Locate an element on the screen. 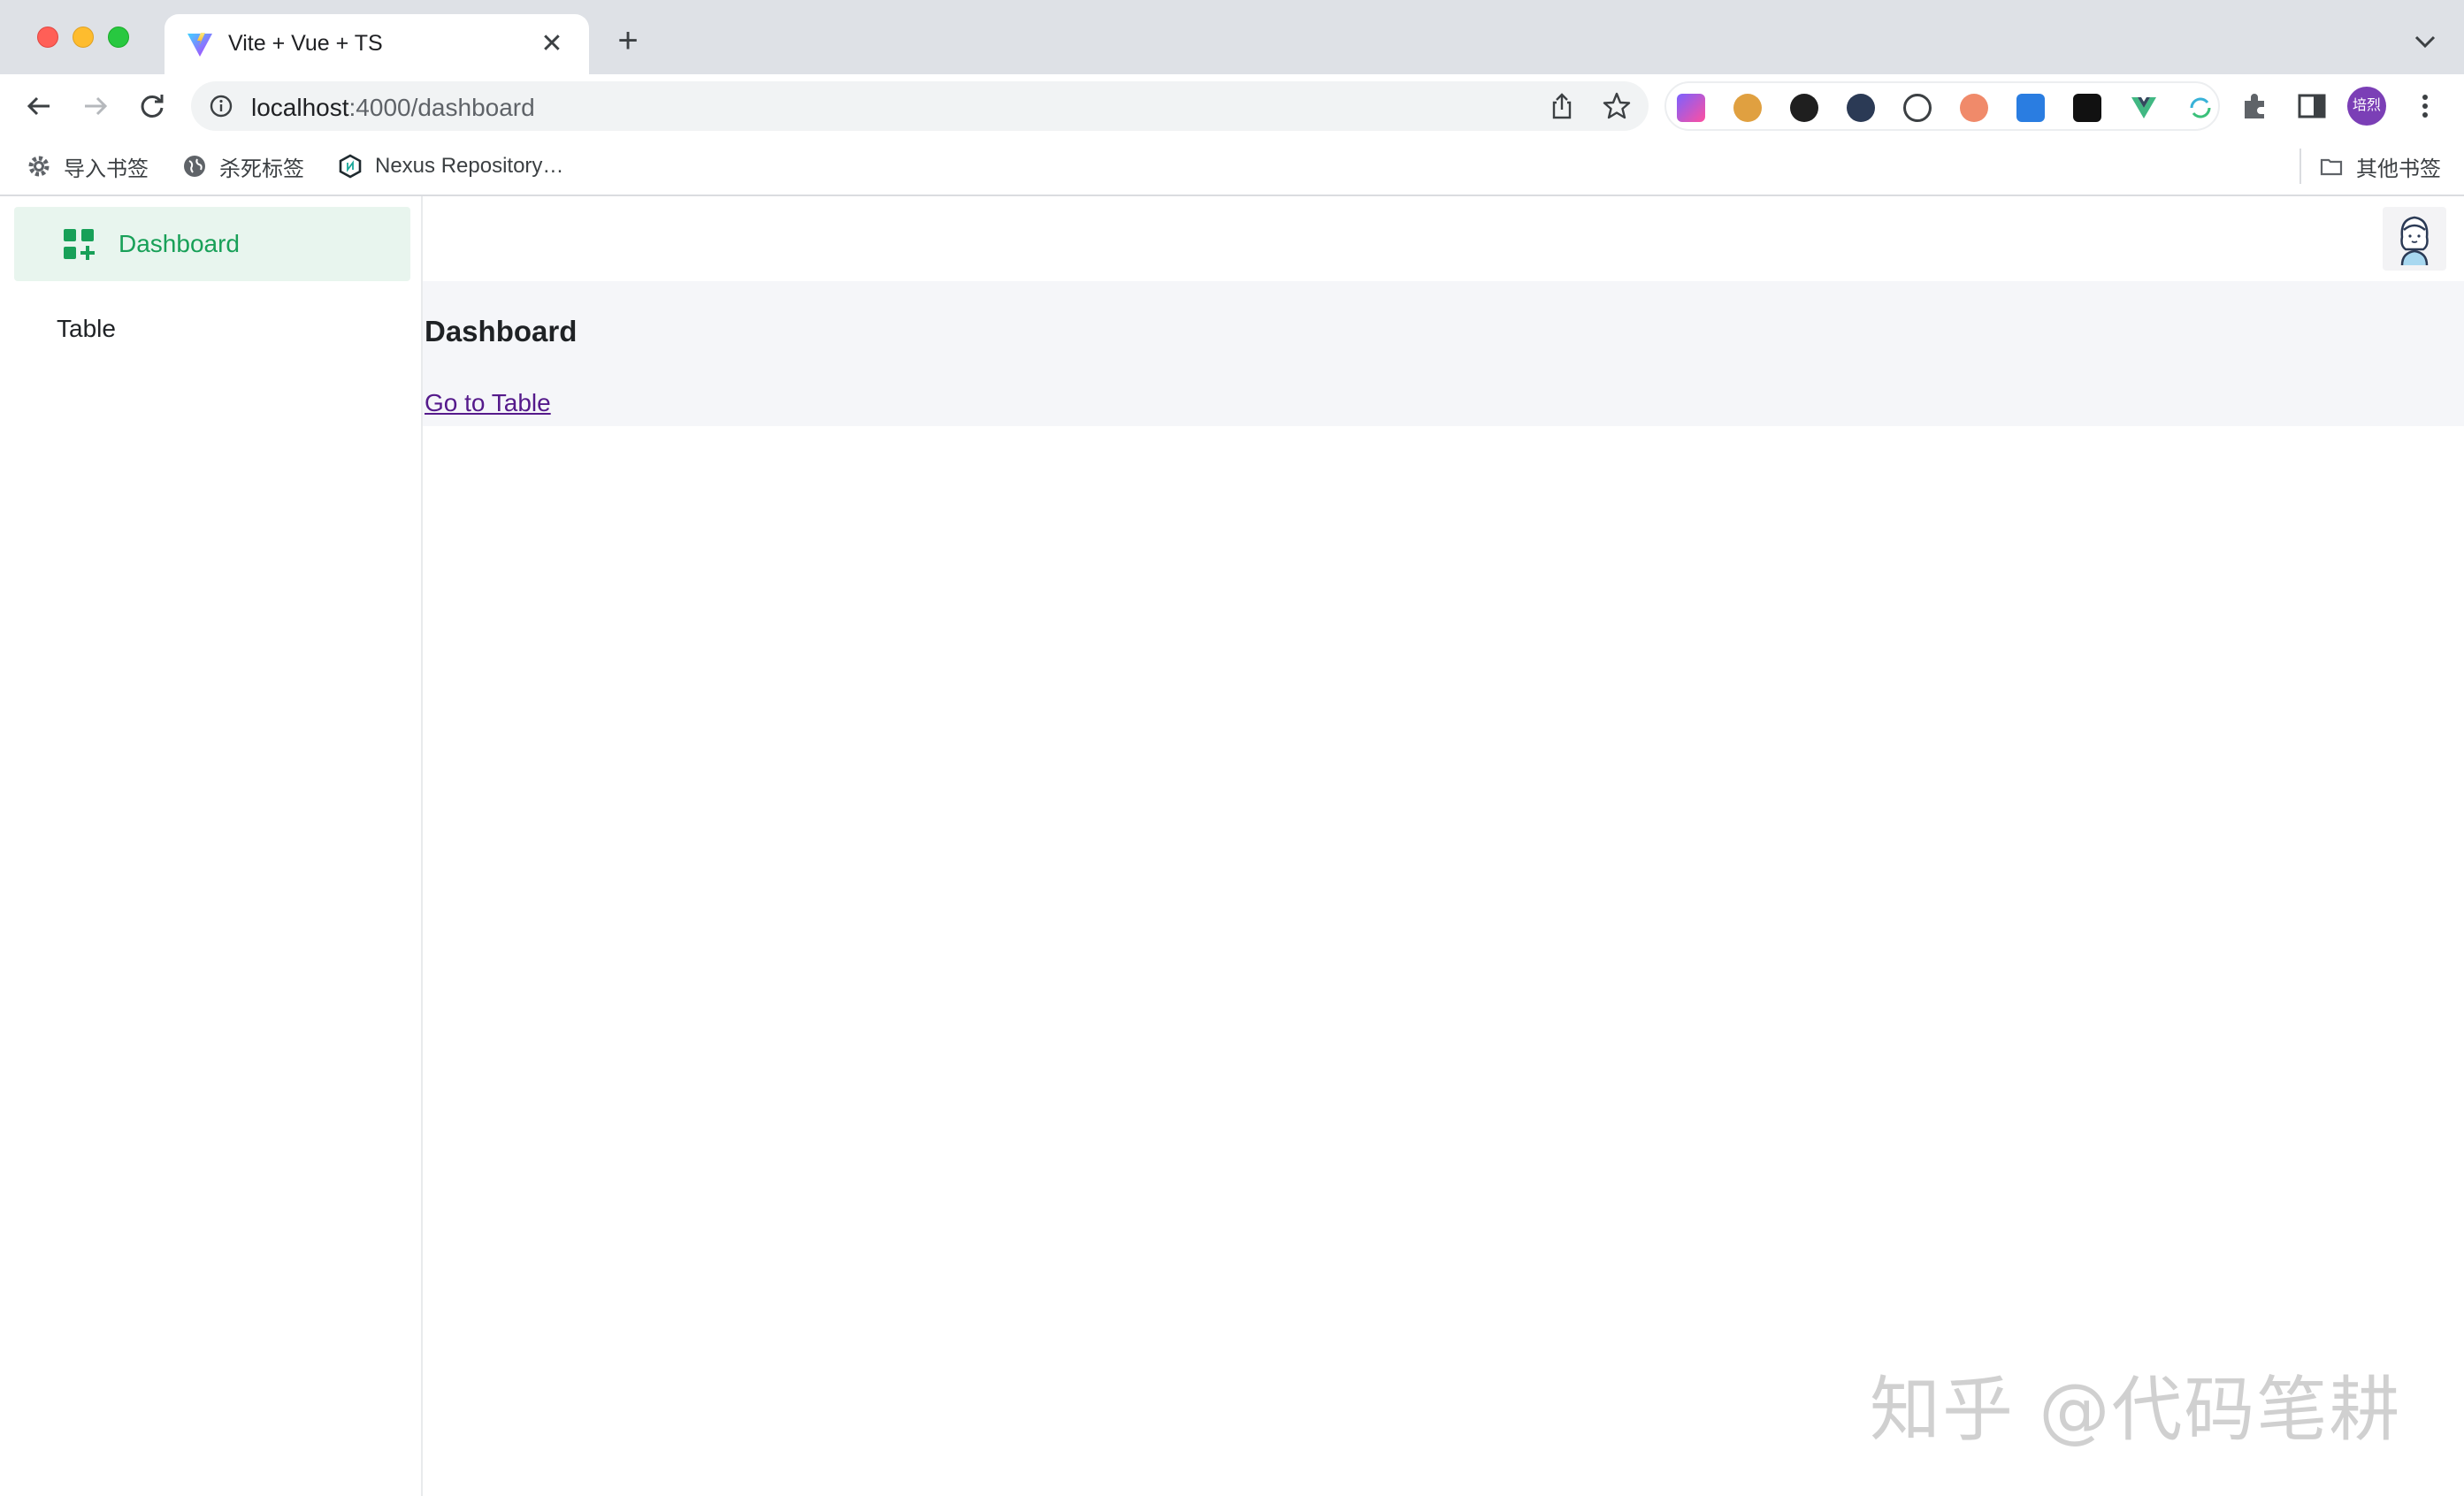  bookmark-label: 杀死标签 is located at coordinates (261, 169).